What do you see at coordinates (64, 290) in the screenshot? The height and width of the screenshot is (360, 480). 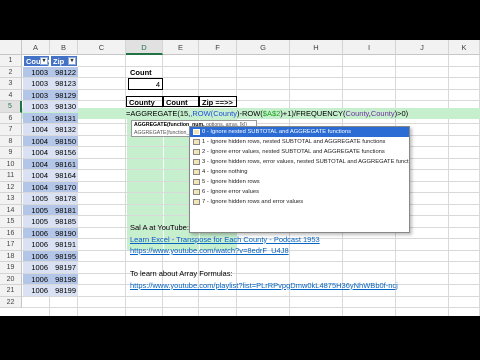 I see `table-cell-zip: 98199` at bounding box center [64, 290].